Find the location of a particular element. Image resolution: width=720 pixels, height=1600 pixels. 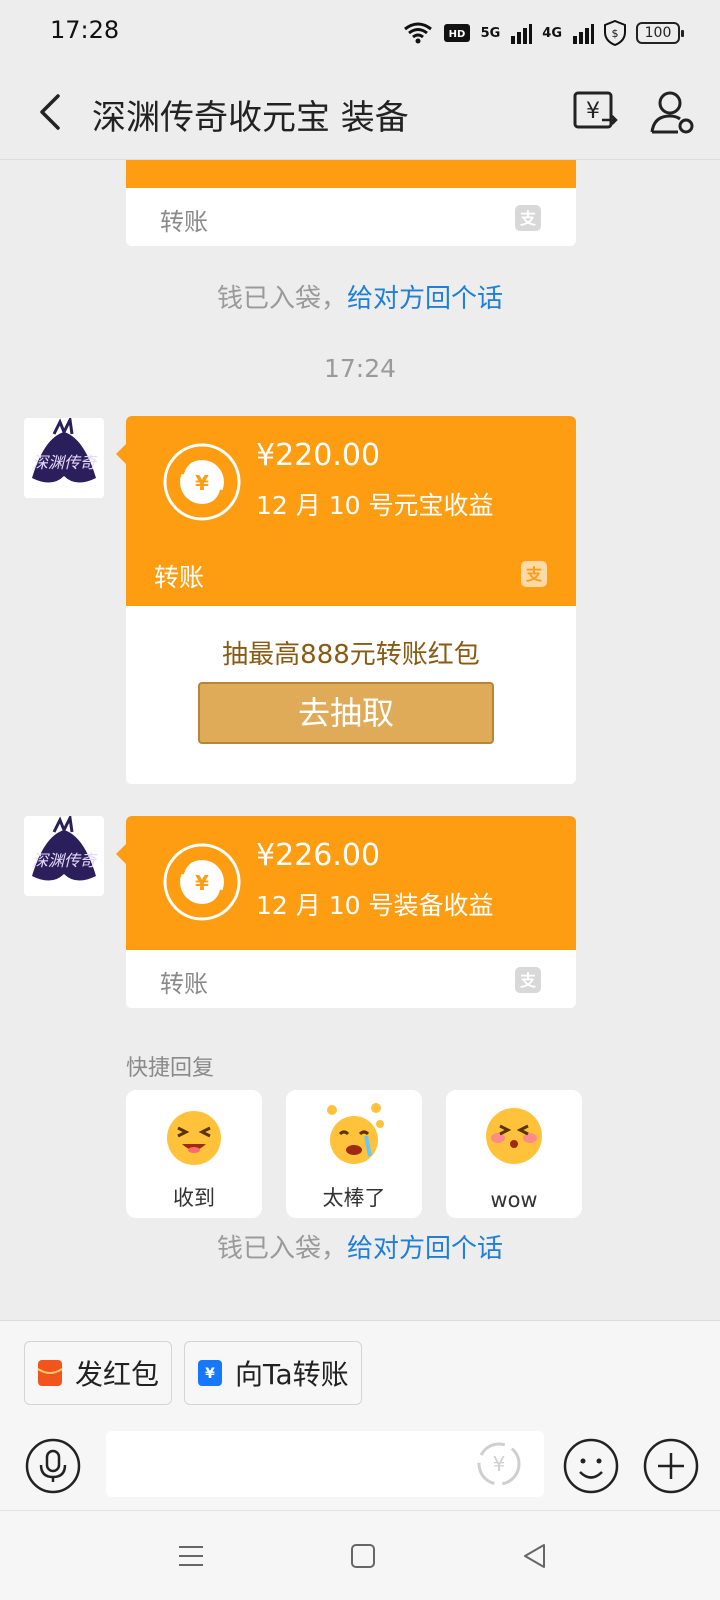

emoji-icon is located at coordinates (591, 1466).